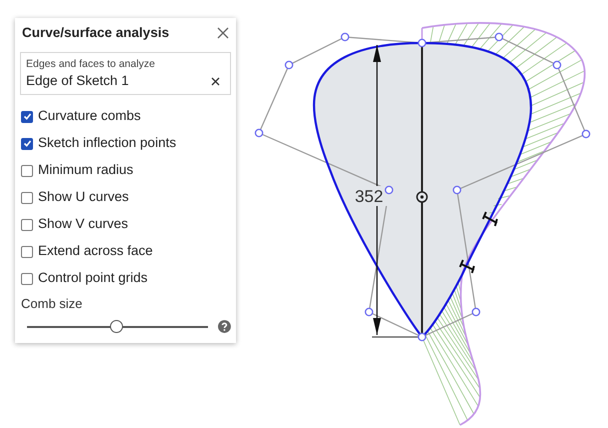 The height and width of the screenshot is (428, 608). What do you see at coordinates (89, 116) in the screenshot?
I see `option-label: Curvature combs` at bounding box center [89, 116].